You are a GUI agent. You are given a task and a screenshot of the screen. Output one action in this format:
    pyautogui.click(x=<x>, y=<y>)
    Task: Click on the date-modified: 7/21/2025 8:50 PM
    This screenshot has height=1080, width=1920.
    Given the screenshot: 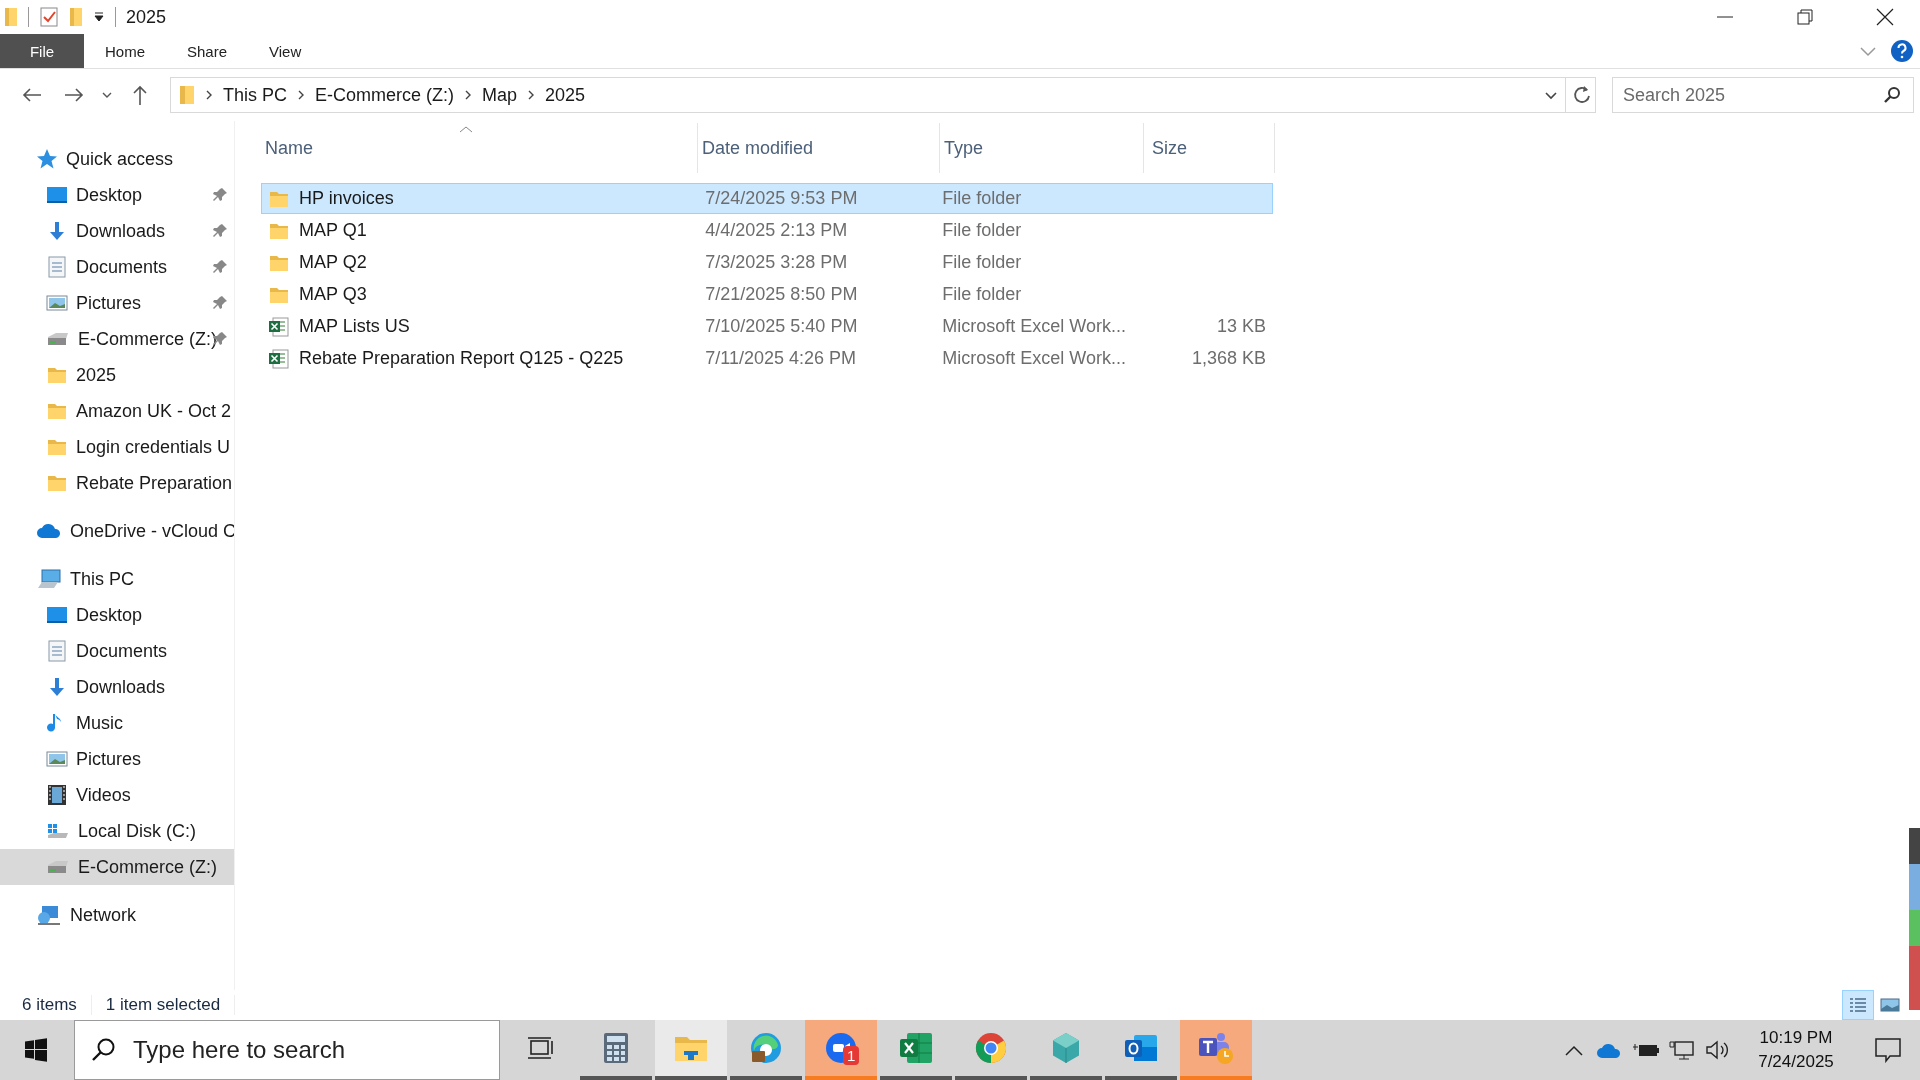 What is the action you would take?
    pyautogui.click(x=781, y=294)
    